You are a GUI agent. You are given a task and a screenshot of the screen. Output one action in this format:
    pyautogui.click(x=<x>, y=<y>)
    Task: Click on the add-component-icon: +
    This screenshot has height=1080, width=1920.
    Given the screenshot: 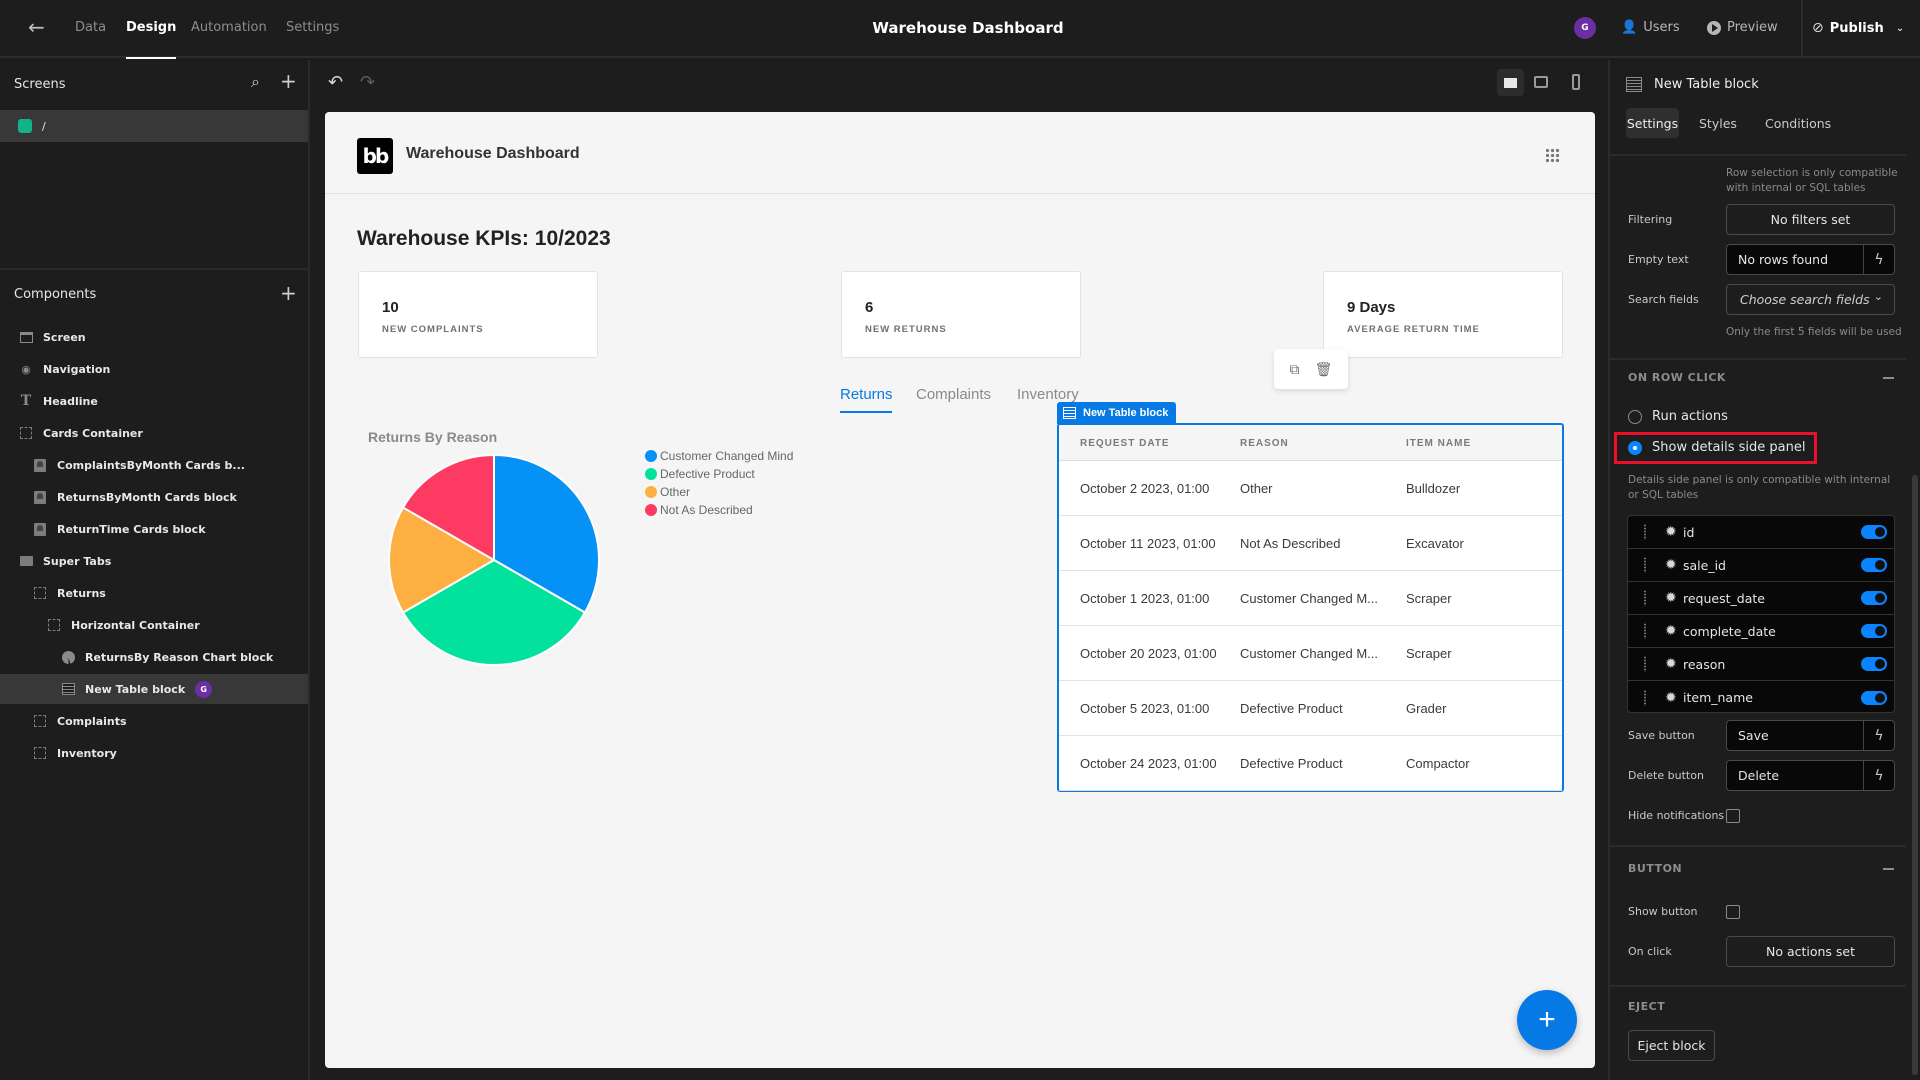 What is the action you would take?
    pyautogui.click(x=288, y=293)
    